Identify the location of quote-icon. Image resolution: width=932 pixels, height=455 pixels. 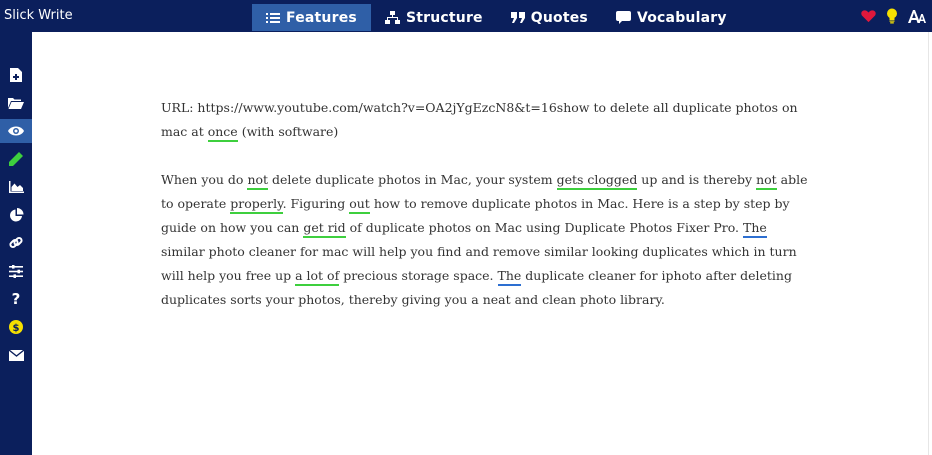
(517, 17).